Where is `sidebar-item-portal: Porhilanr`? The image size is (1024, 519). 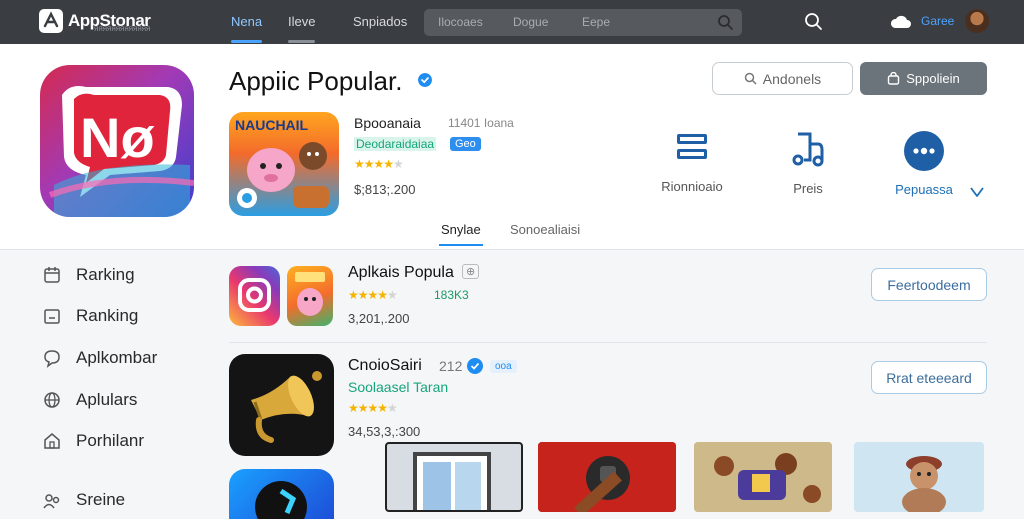
sidebar-item-portal: Porhilanr is located at coordinates (93, 441).